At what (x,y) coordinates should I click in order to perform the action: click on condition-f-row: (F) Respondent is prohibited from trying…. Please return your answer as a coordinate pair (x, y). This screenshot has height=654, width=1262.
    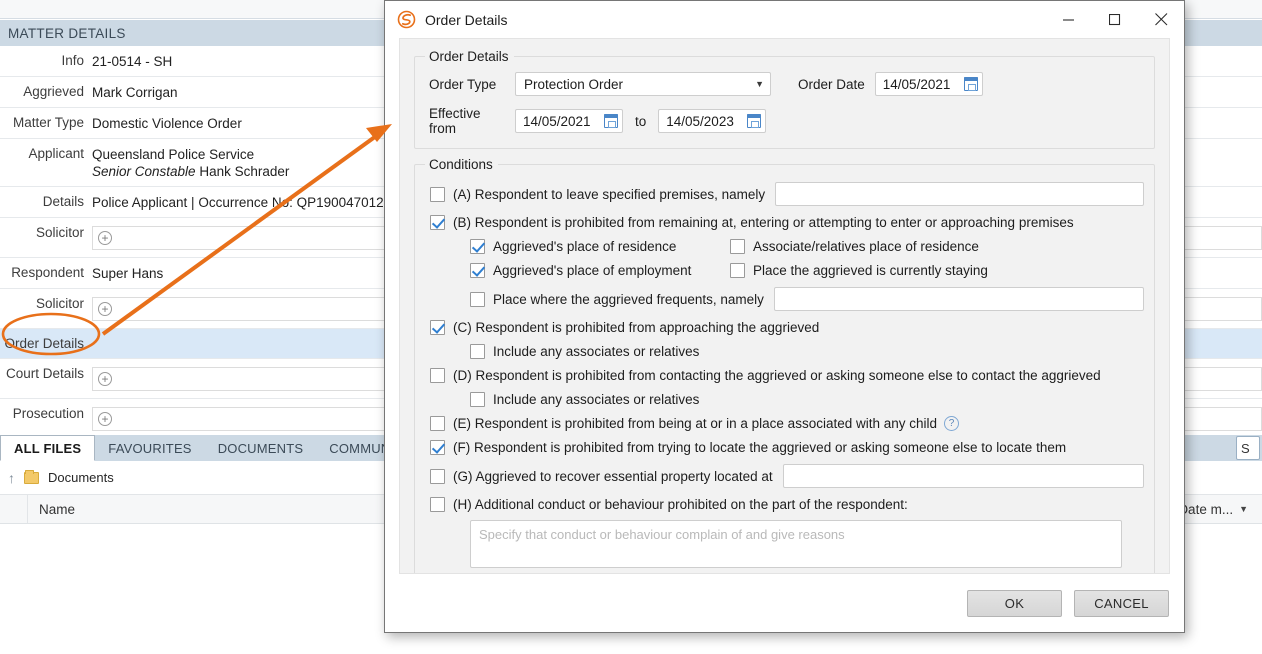
    Looking at the image, I should click on (787, 447).